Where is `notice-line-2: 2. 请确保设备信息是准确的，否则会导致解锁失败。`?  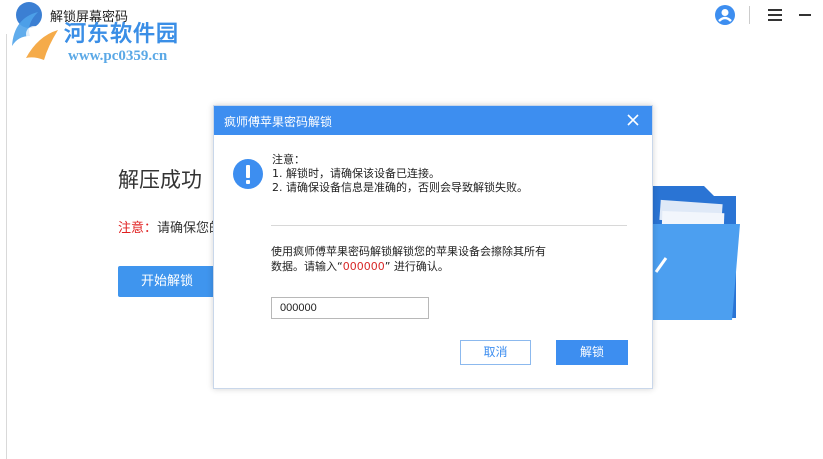 notice-line-2: 2. 请确保设备信息是准确的，否则会导致解锁失败。 is located at coordinates (400, 187).